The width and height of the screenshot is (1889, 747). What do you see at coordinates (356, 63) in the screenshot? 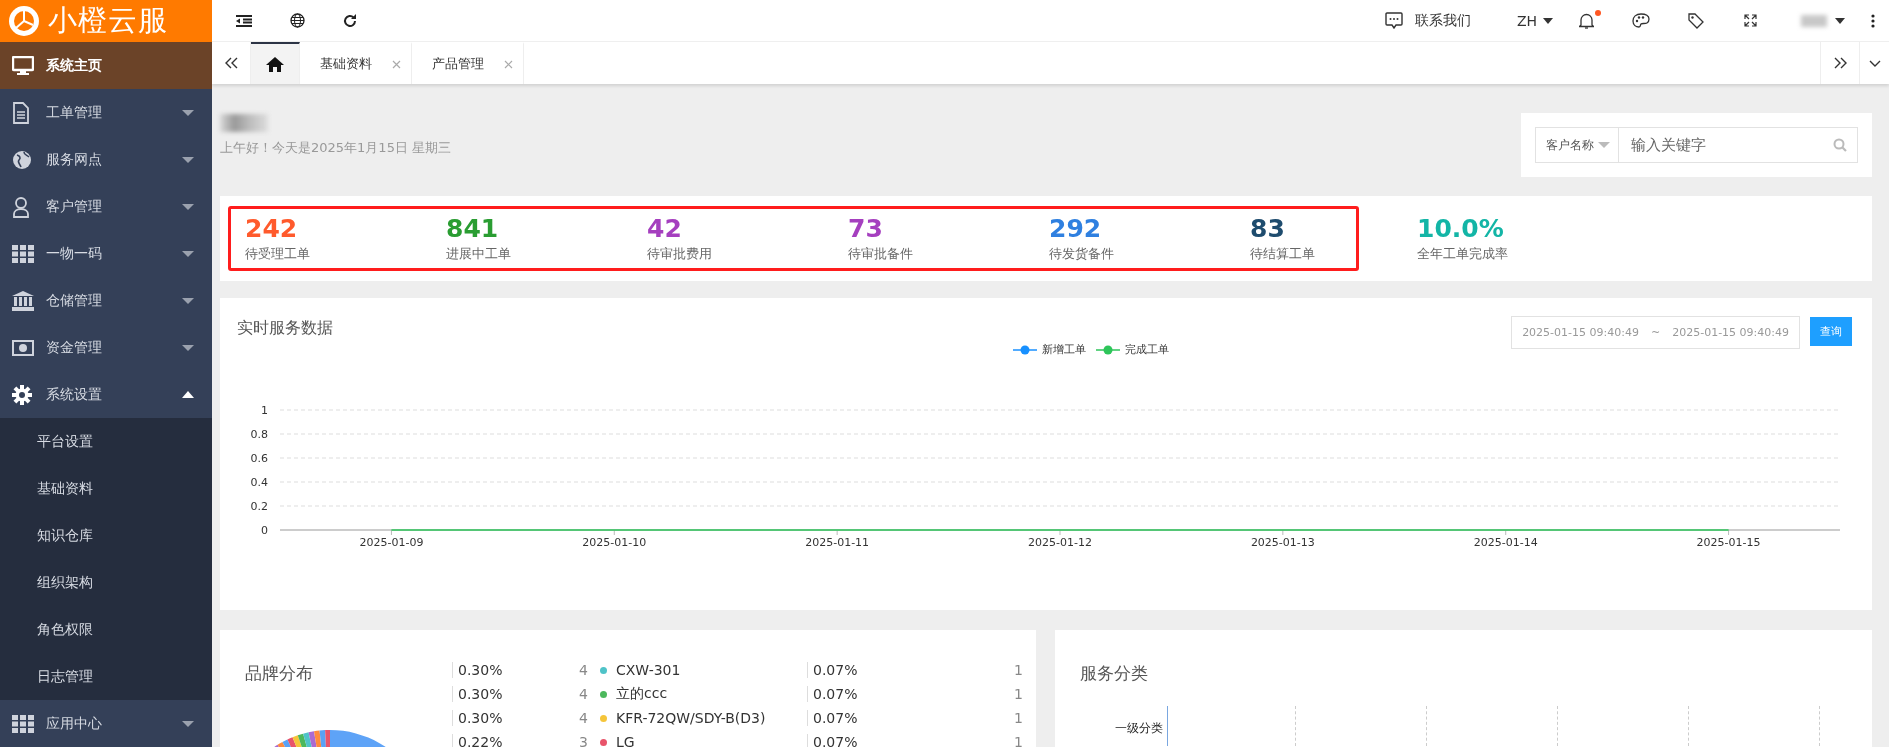
I see `page-tab: 基础资料` at bounding box center [356, 63].